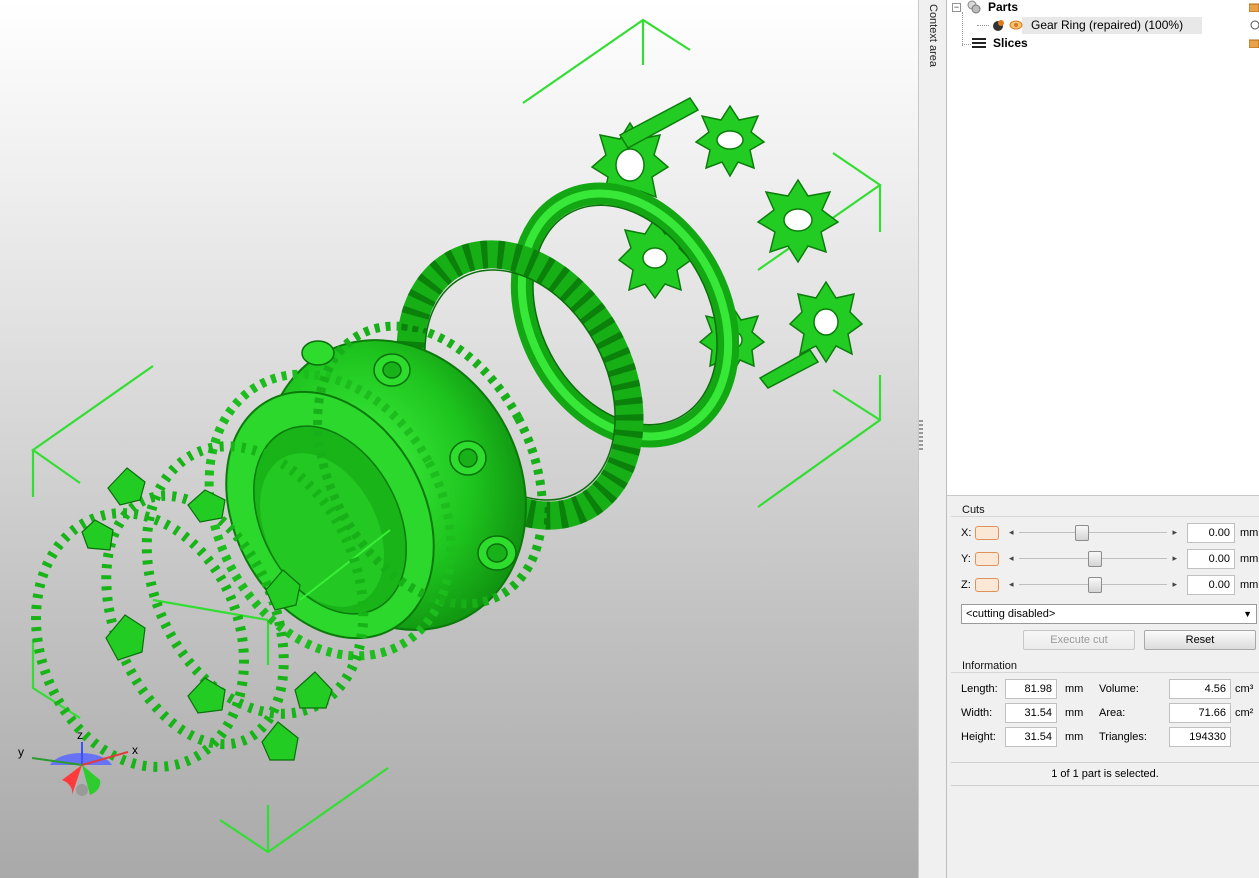 The height and width of the screenshot is (878, 1259). I want to click on cut-y-input: 0.00, so click(1211, 559).